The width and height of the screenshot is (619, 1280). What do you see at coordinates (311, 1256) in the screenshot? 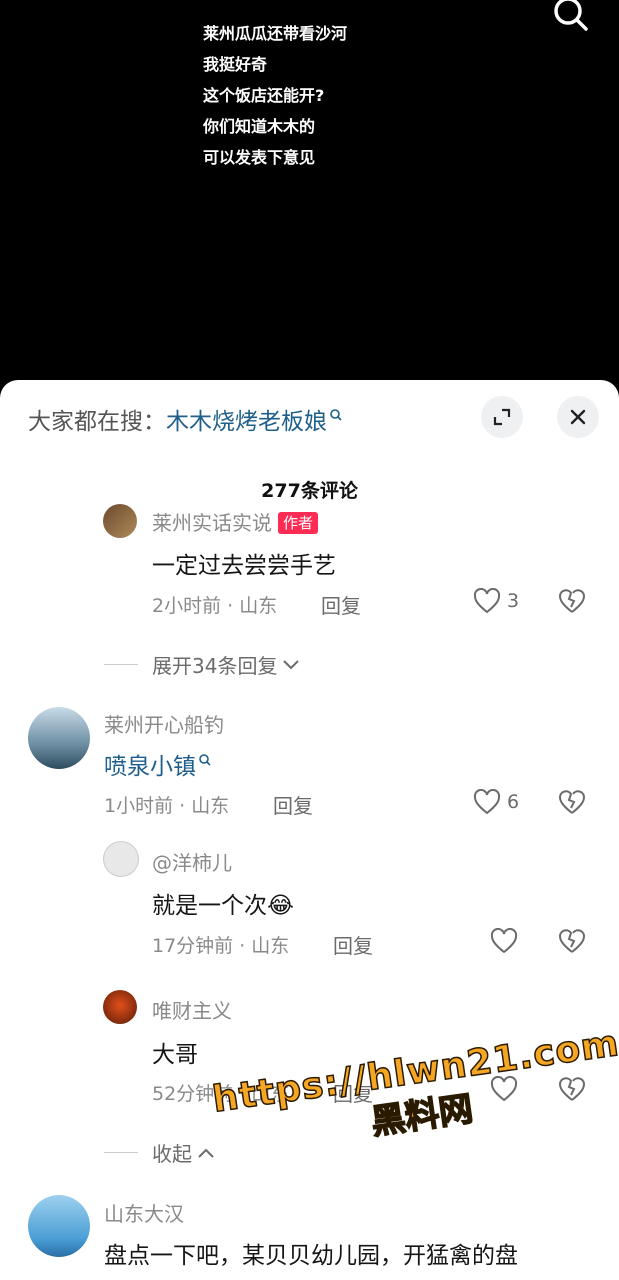
I see `comment-text: 盘点一下吧，某贝贝幼儿园，开猛禽的盘` at bounding box center [311, 1256].